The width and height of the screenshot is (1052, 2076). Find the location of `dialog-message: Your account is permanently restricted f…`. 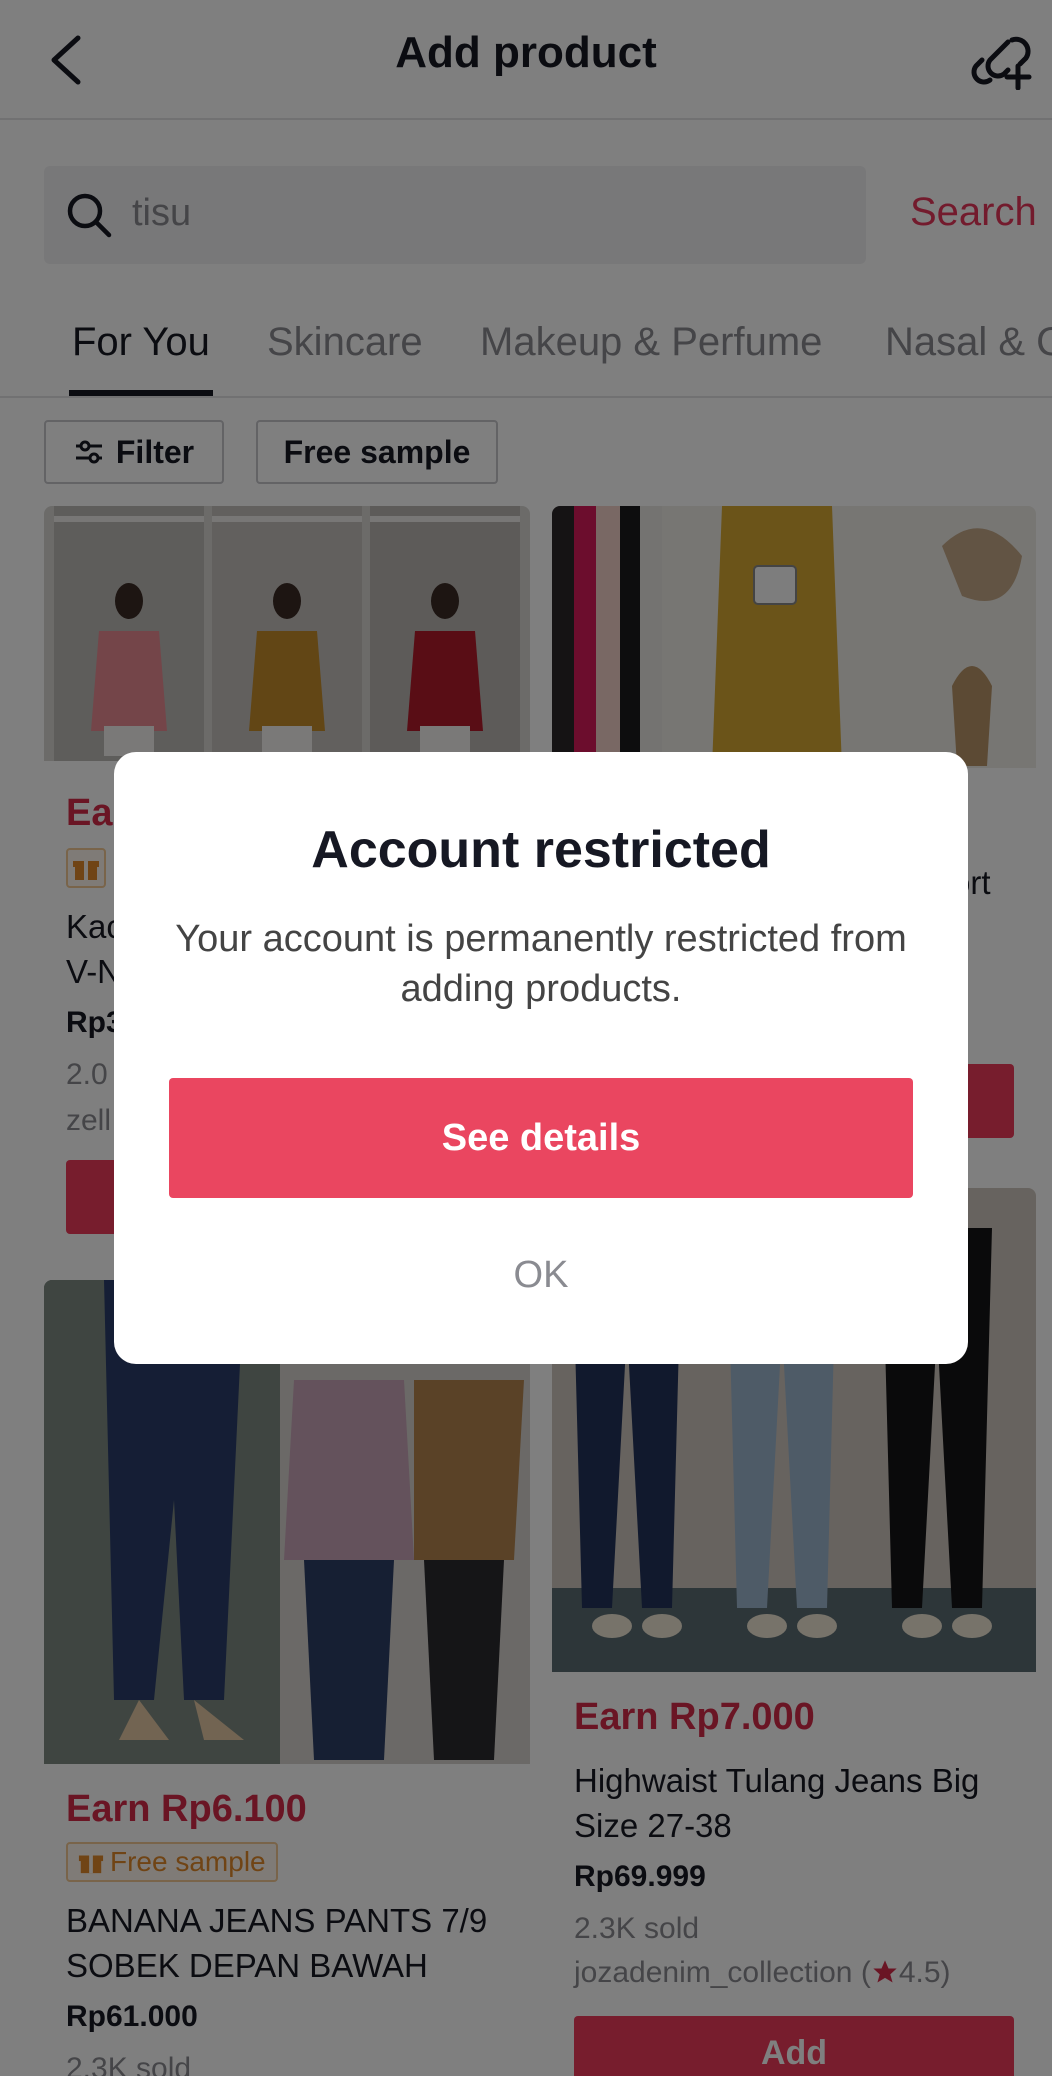

dialog-message: Your account is permanently restricted f… is located at coordinates (541, 964).